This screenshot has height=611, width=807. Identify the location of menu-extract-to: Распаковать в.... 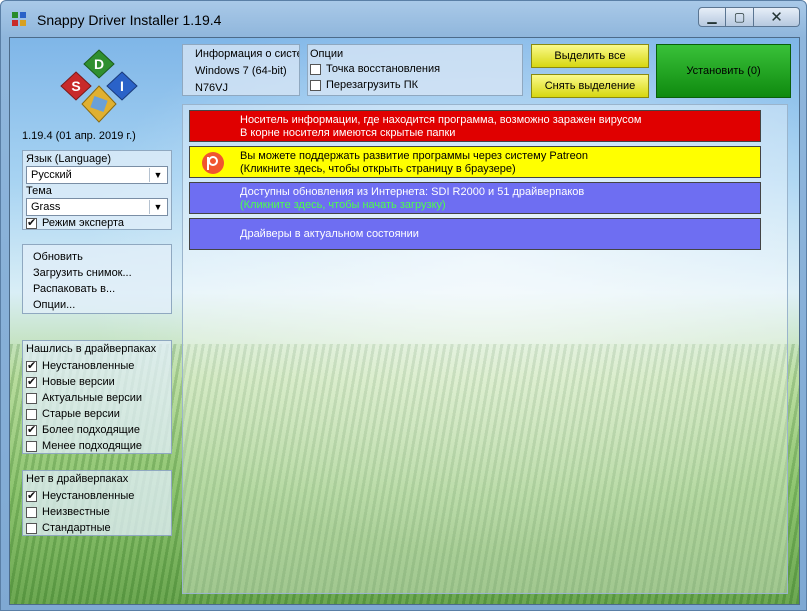
(74, 289).